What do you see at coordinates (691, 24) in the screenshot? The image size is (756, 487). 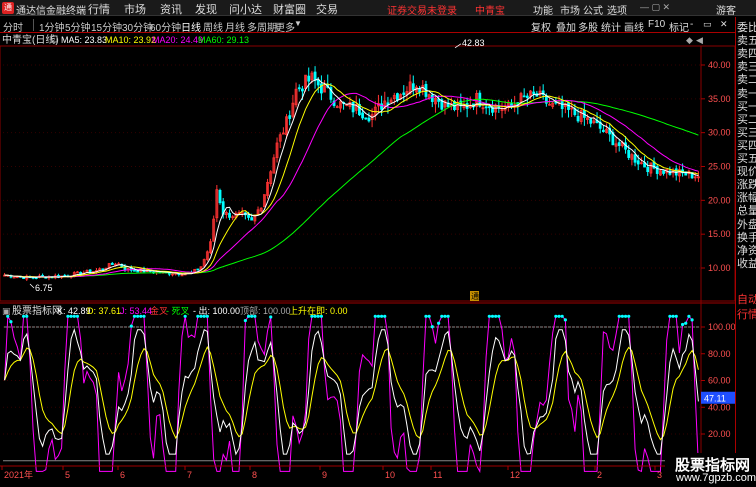 I see `btn-minimize: -` at bounding box center [691, 24].